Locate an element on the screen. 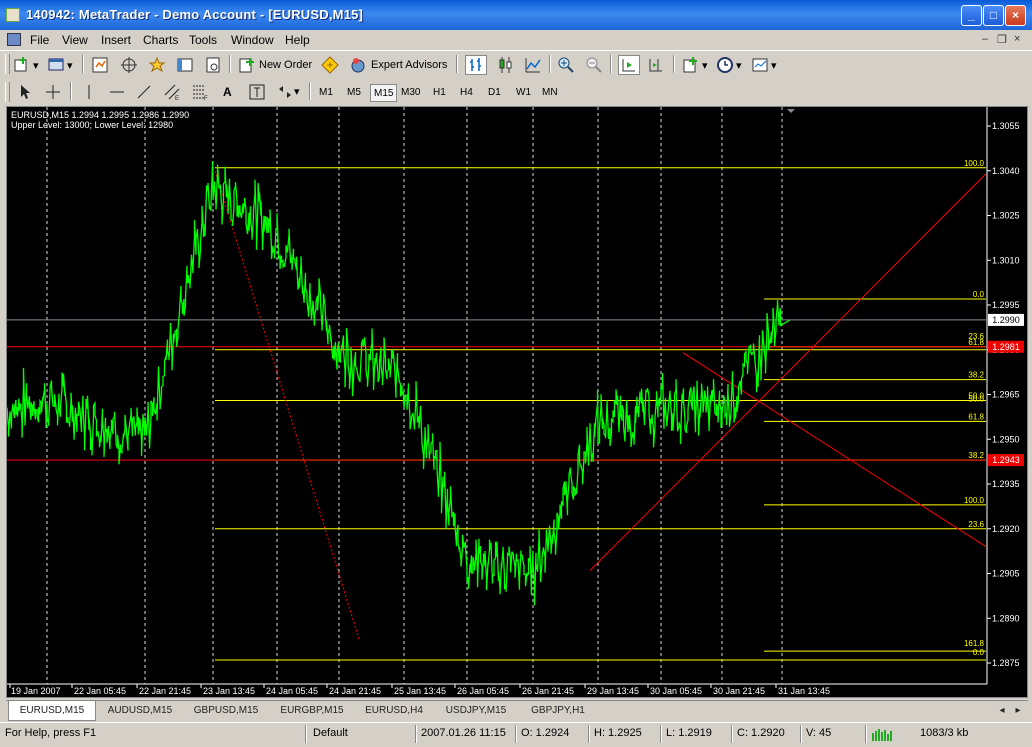  time-tick-label: 19 Jan 2007 is located at coordinates (36, 691).